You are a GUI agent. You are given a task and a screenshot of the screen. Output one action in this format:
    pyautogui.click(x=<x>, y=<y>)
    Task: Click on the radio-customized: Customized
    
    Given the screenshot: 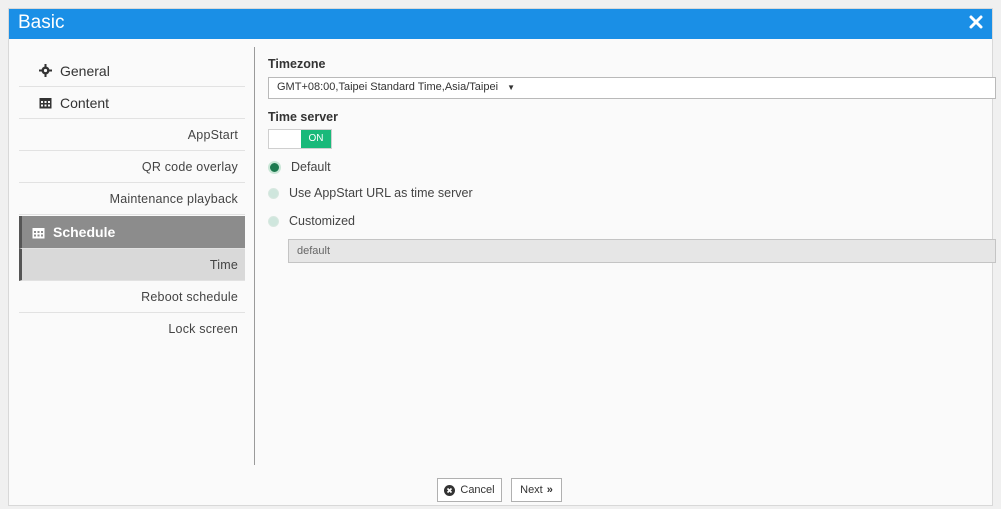 What is the action you would take?
    pyautogui.click(x=311, y=221)
    